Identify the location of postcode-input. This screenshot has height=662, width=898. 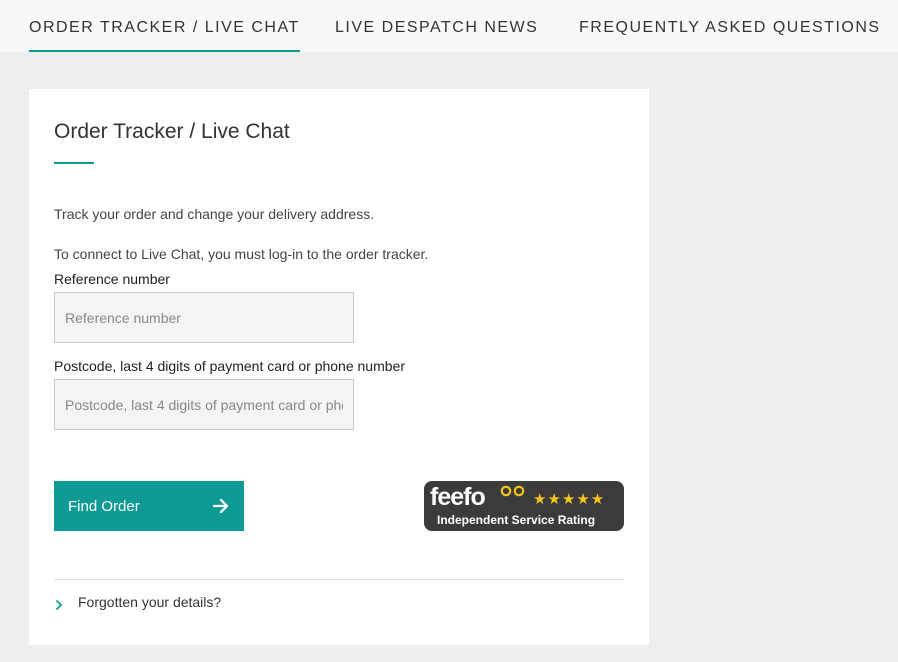
(204, 404).